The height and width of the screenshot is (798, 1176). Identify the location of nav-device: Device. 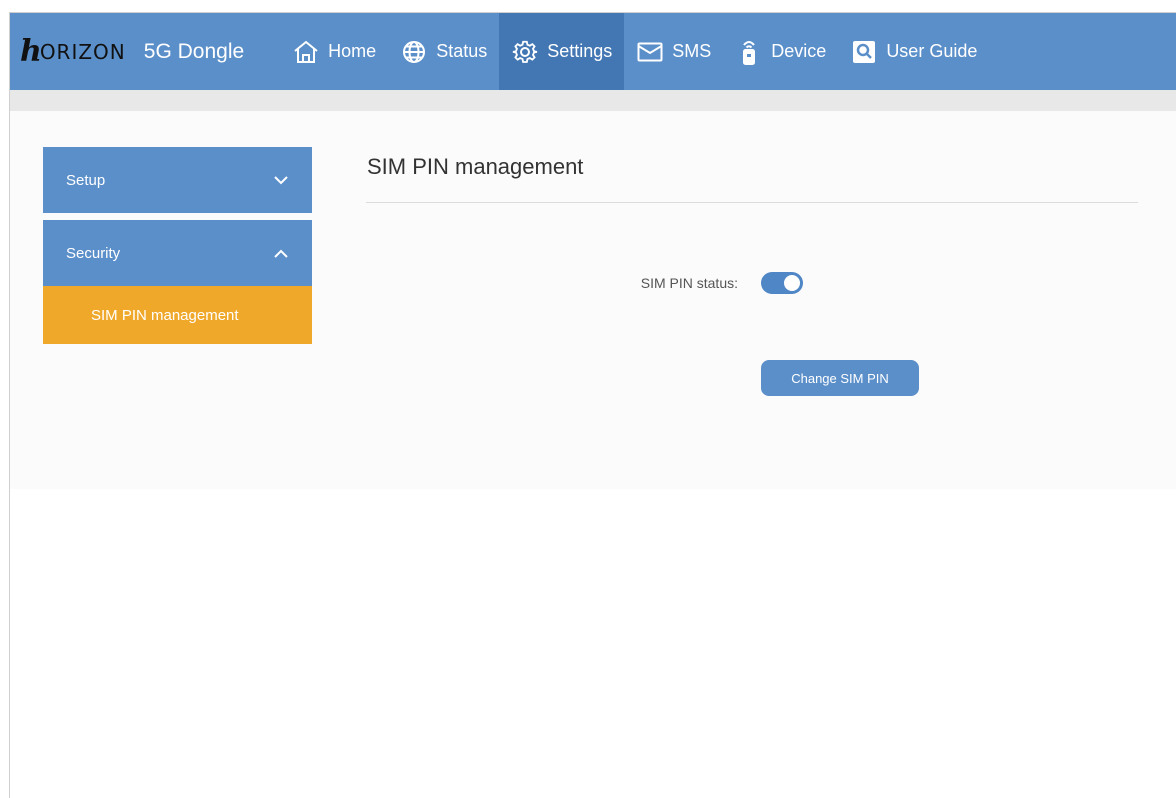
(780, 51).